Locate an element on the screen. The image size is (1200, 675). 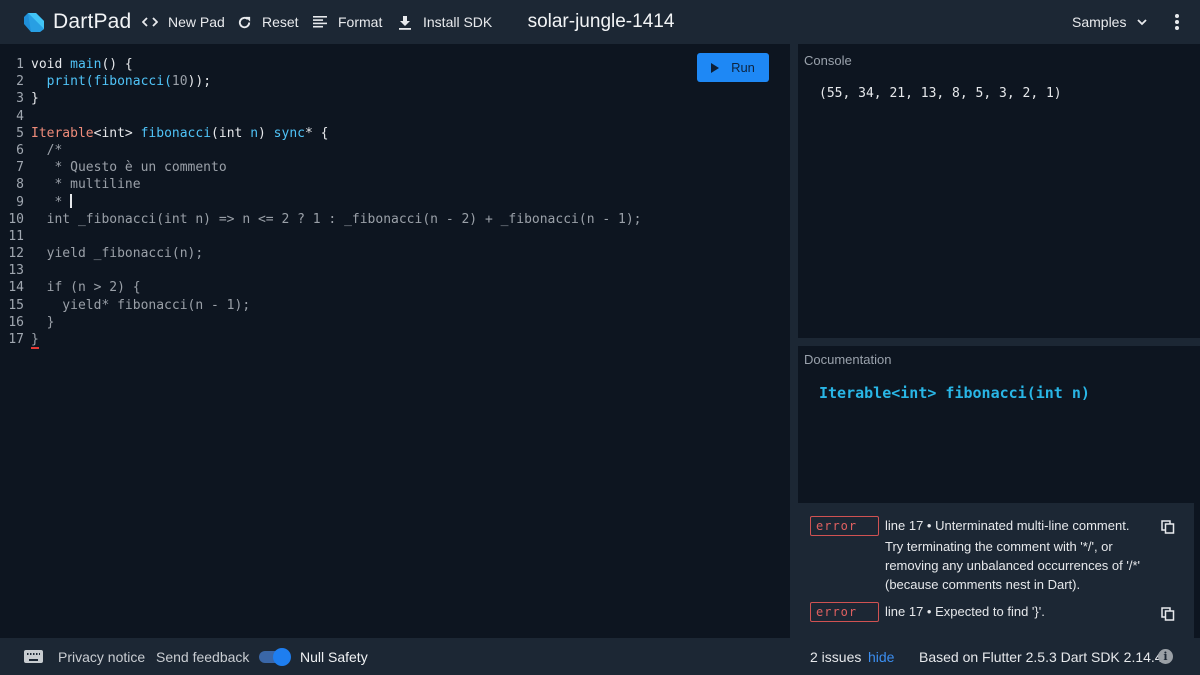
code-line: 13 is located at coordinates (320, 270).